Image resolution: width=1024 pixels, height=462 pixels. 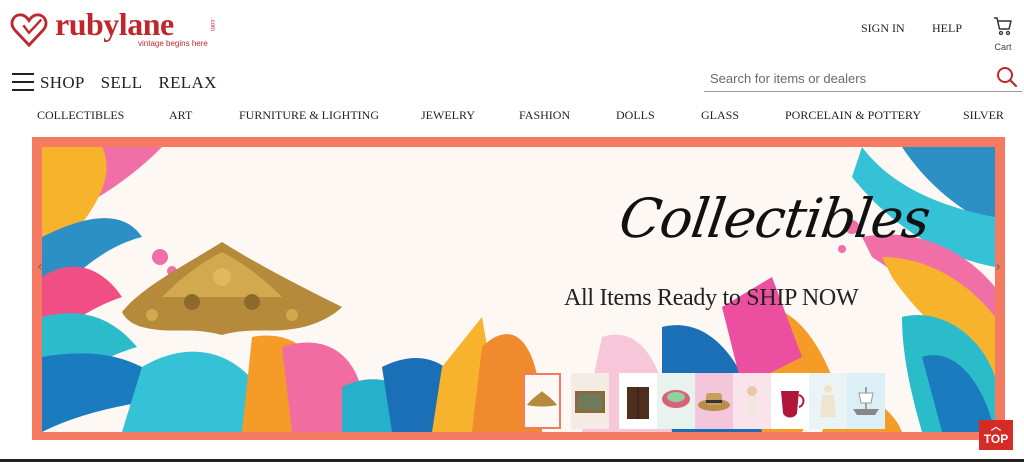 What do you see at coordinates (542, 401) in the screenshot?
I see `thumb-gold-ornament` at bounding box center [542, 401].